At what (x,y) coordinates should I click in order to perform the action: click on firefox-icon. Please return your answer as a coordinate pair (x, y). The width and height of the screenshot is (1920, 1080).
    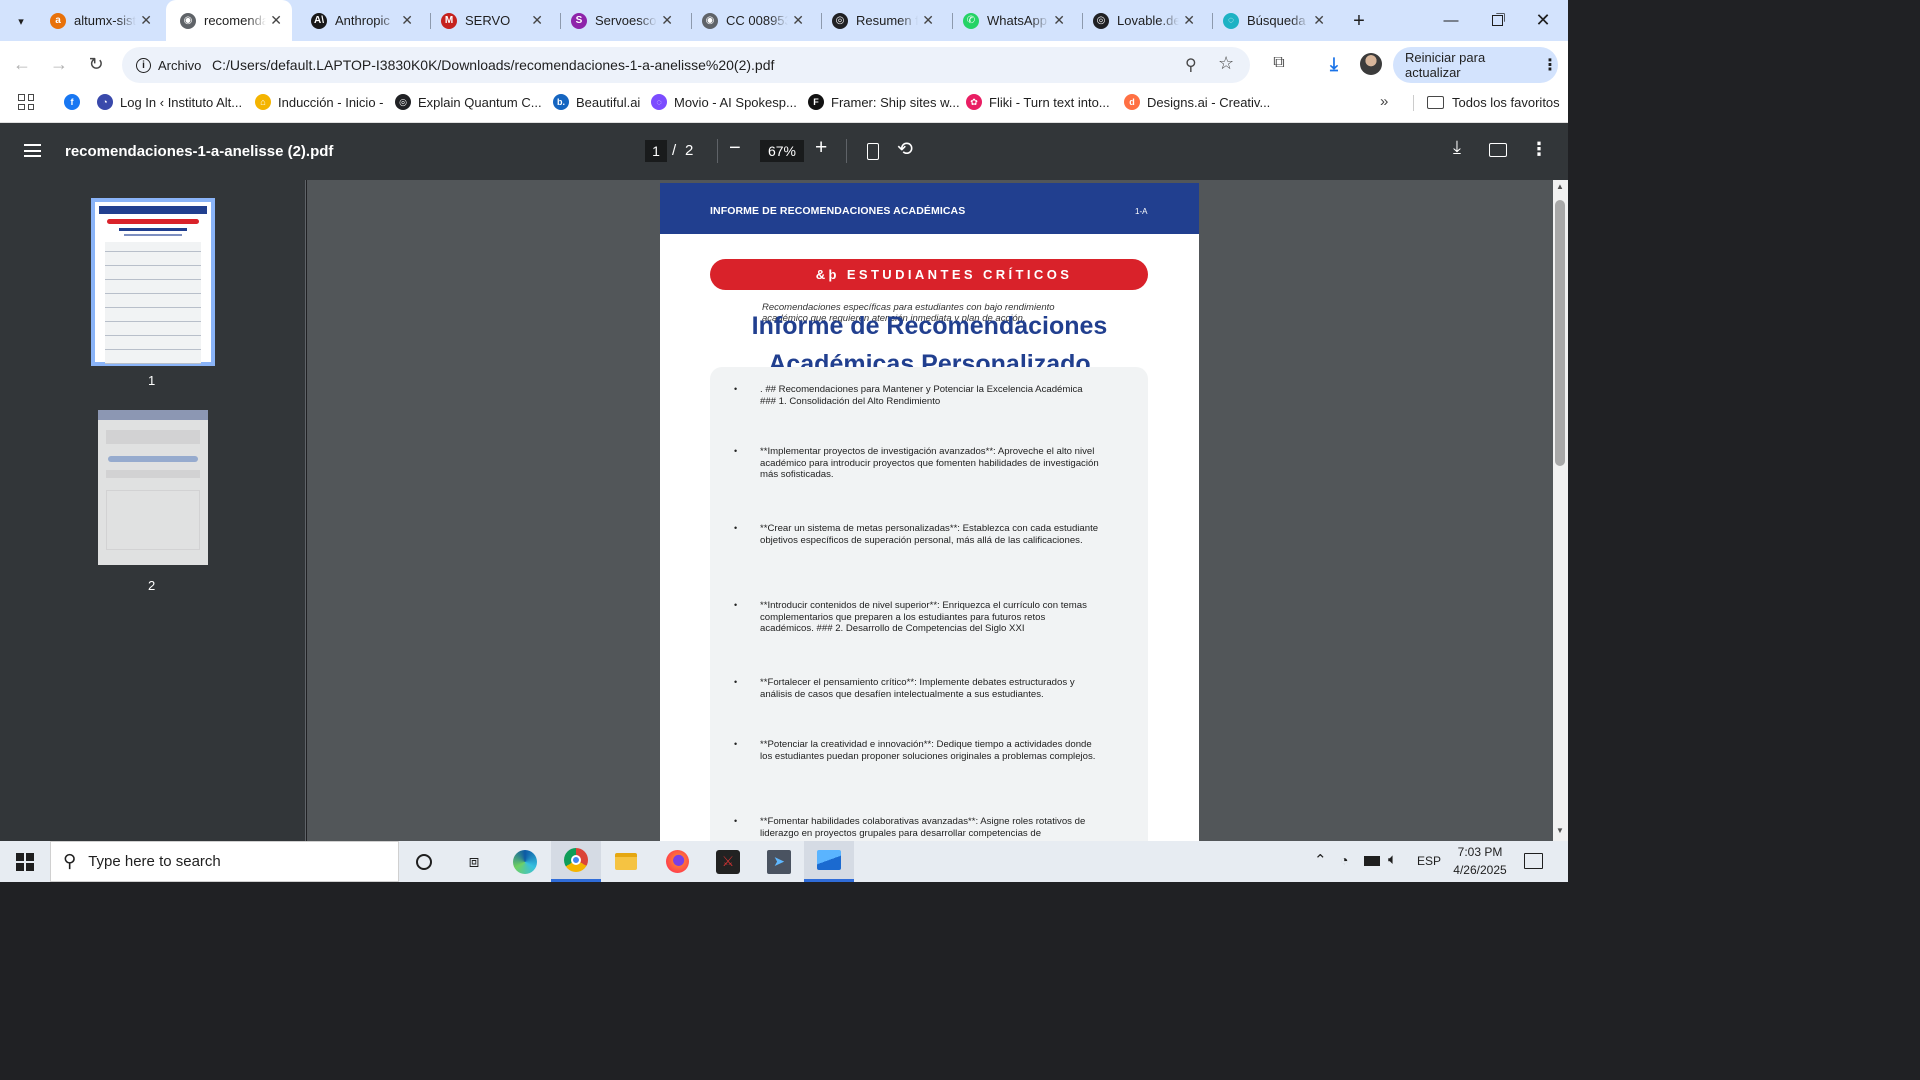
    Looking at the image, I should click on (677, 861).